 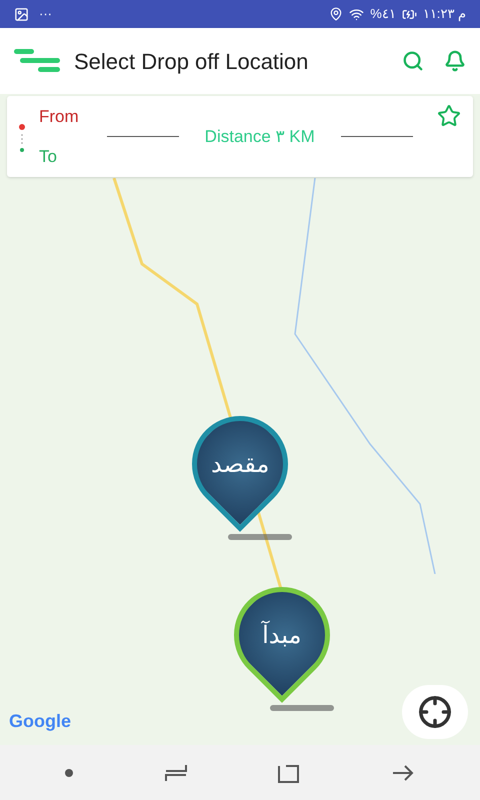 What do you see at coordinates (69, 772) in the screenshot?
I see `dot-icon` at bounding box center [69, 772].